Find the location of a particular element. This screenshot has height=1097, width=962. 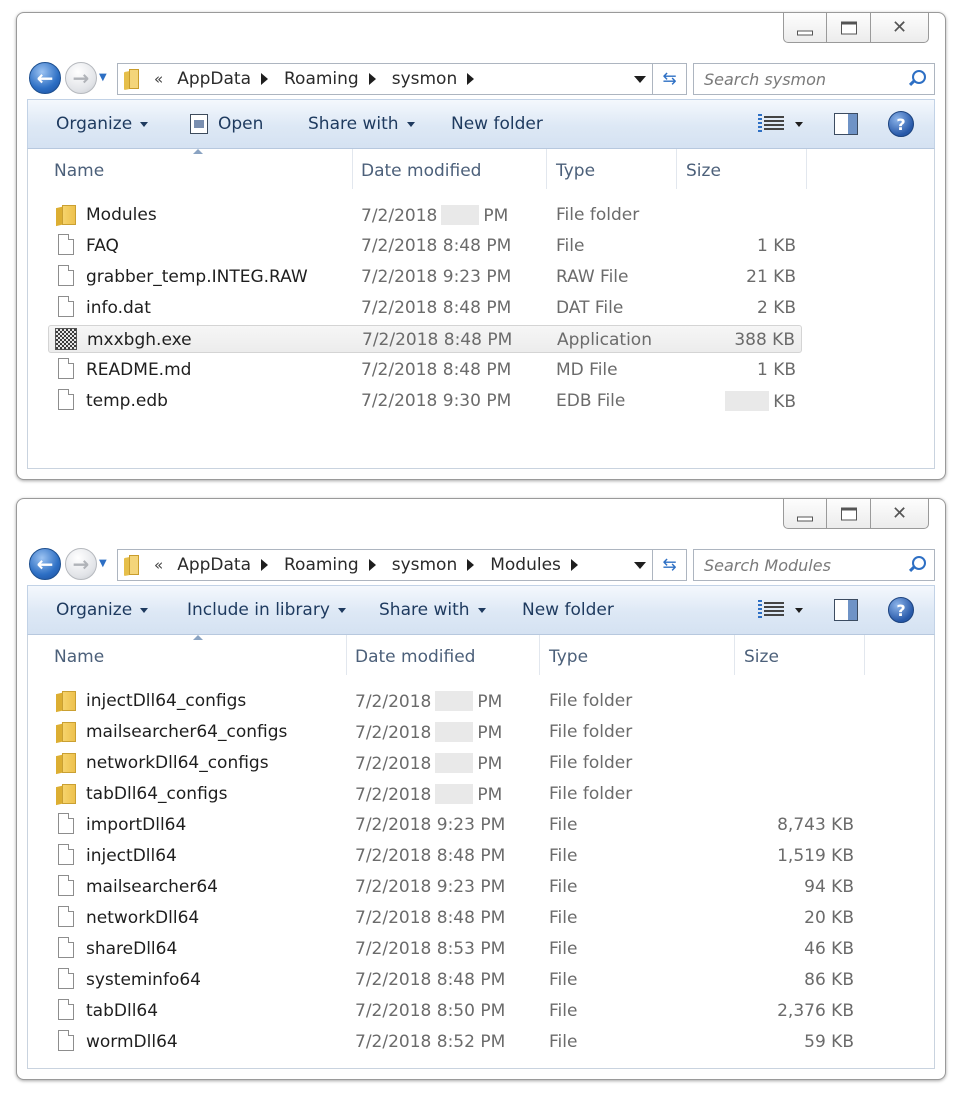

search-input: Search Modules is located at coordinates (814, 565).